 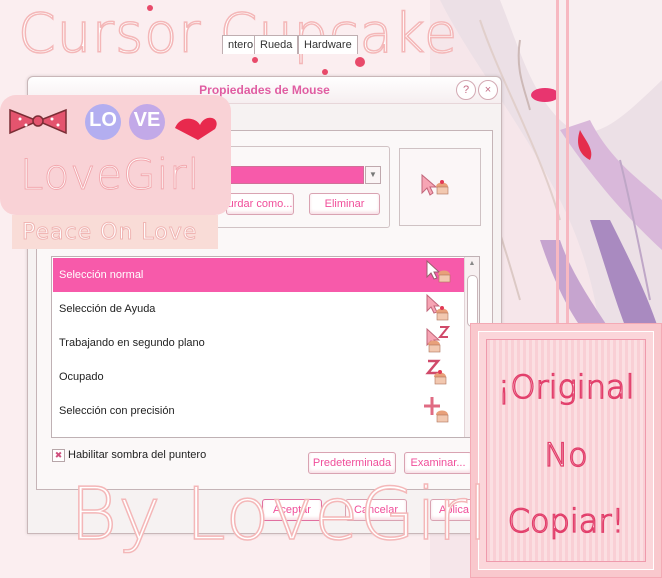 What do you see at coordinates (566, 454) in the screenshot?
I see `stamp-line-no: No` at bounding box center [566, 454].